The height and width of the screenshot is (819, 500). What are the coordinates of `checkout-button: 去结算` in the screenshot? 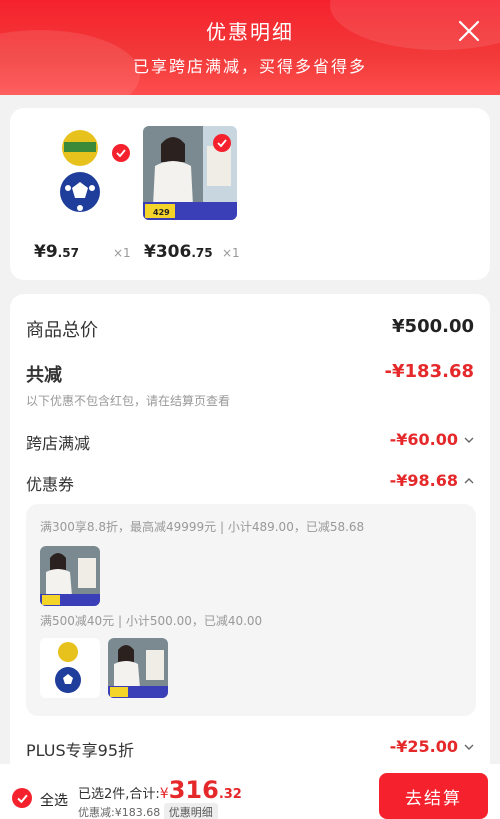 It's located at (433, 796).